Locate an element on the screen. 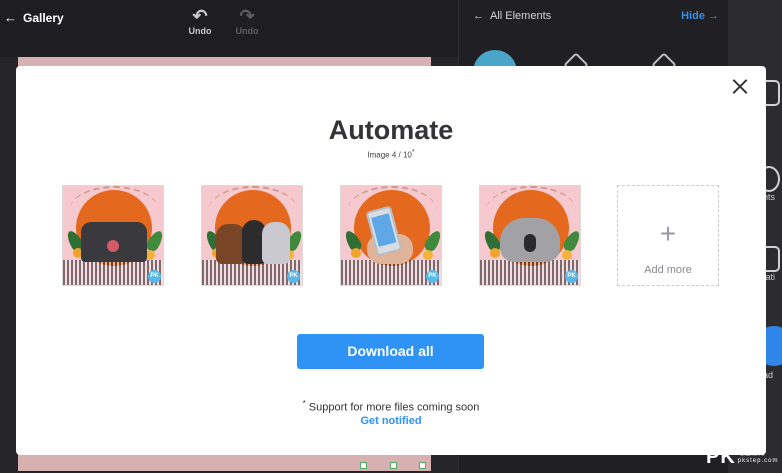 Image resolution: width=782 pixels, height=473 pixels. watermark-line-1: 電腦應用 is located at coordinates (751, 453).